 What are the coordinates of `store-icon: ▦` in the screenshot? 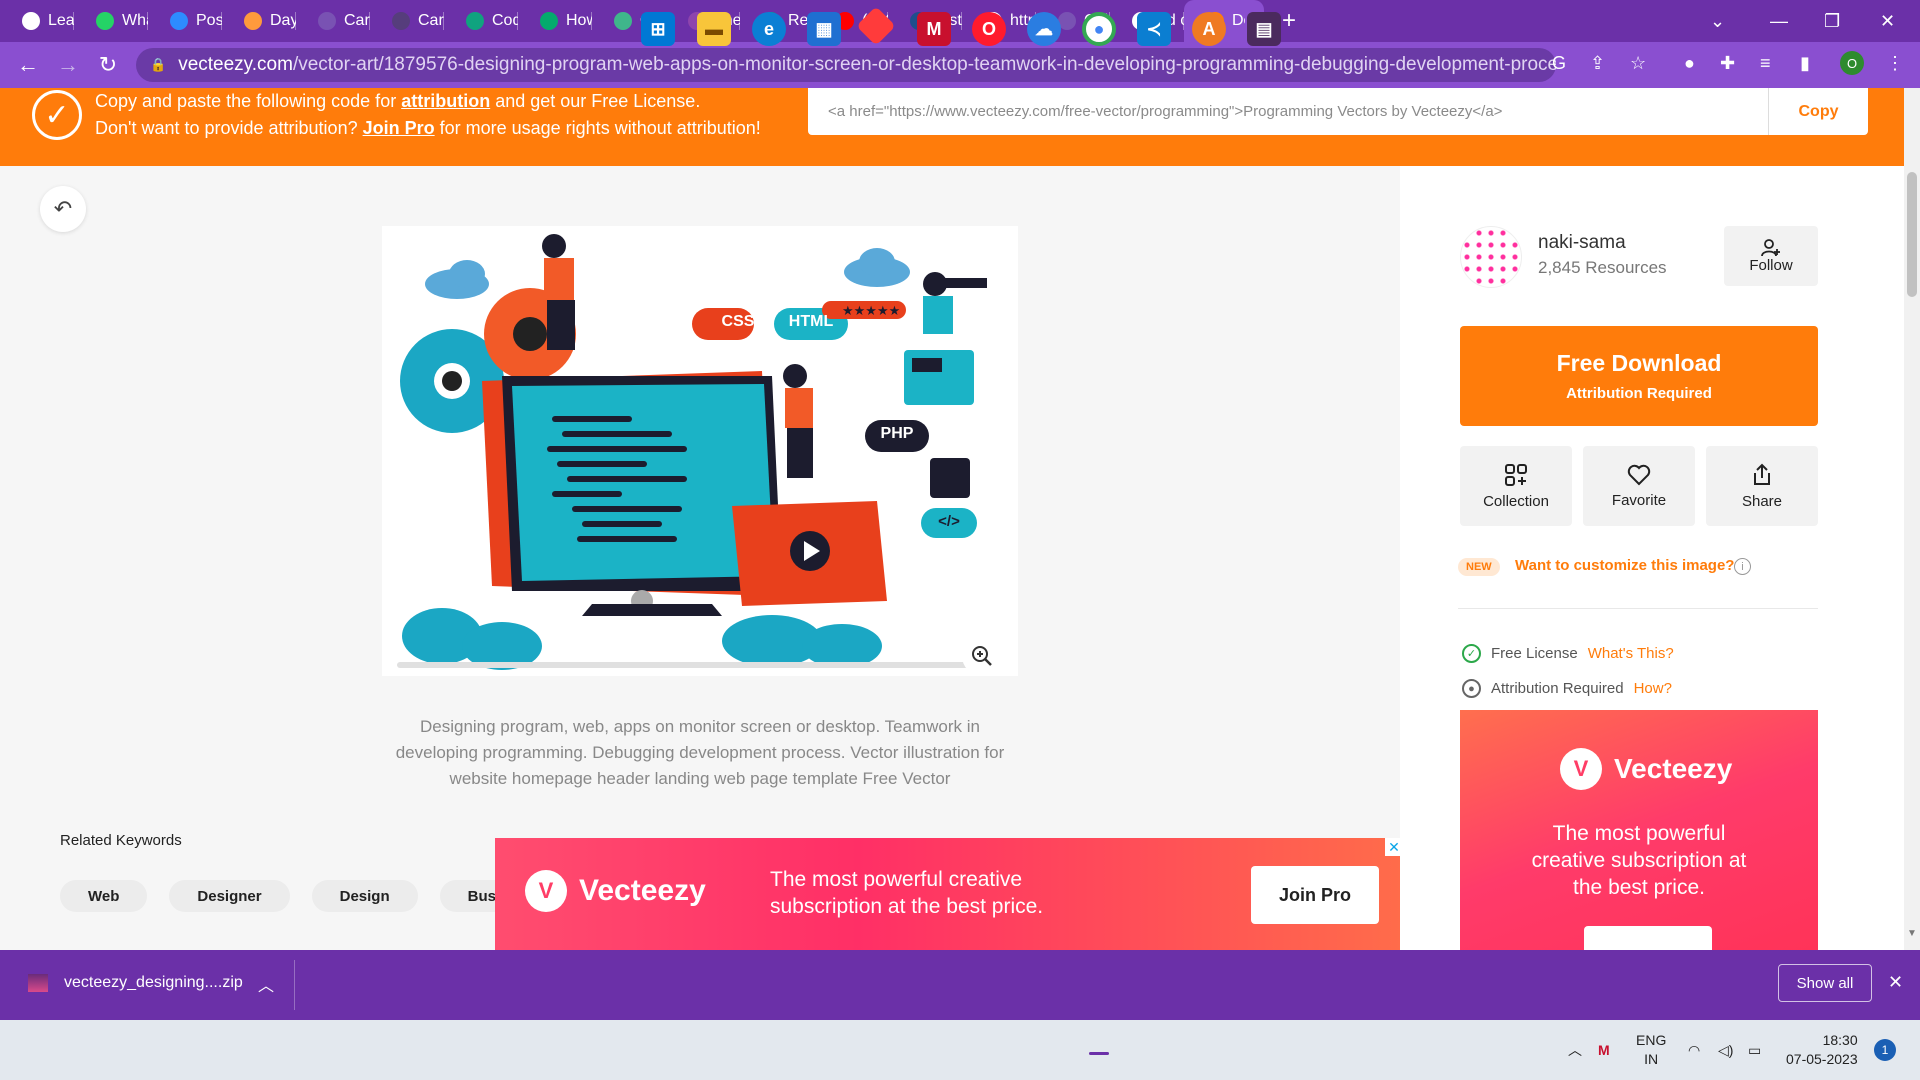 It's located at (824, 29).